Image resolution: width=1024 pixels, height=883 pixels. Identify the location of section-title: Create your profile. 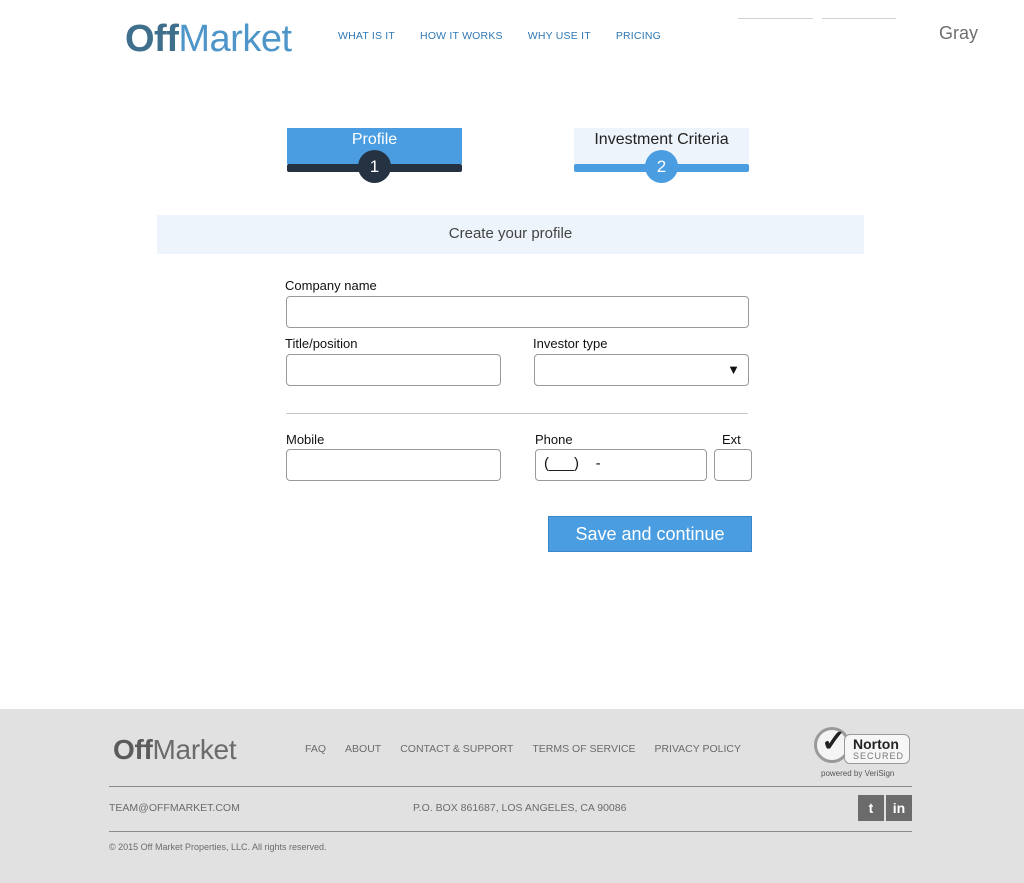
(510, 234).